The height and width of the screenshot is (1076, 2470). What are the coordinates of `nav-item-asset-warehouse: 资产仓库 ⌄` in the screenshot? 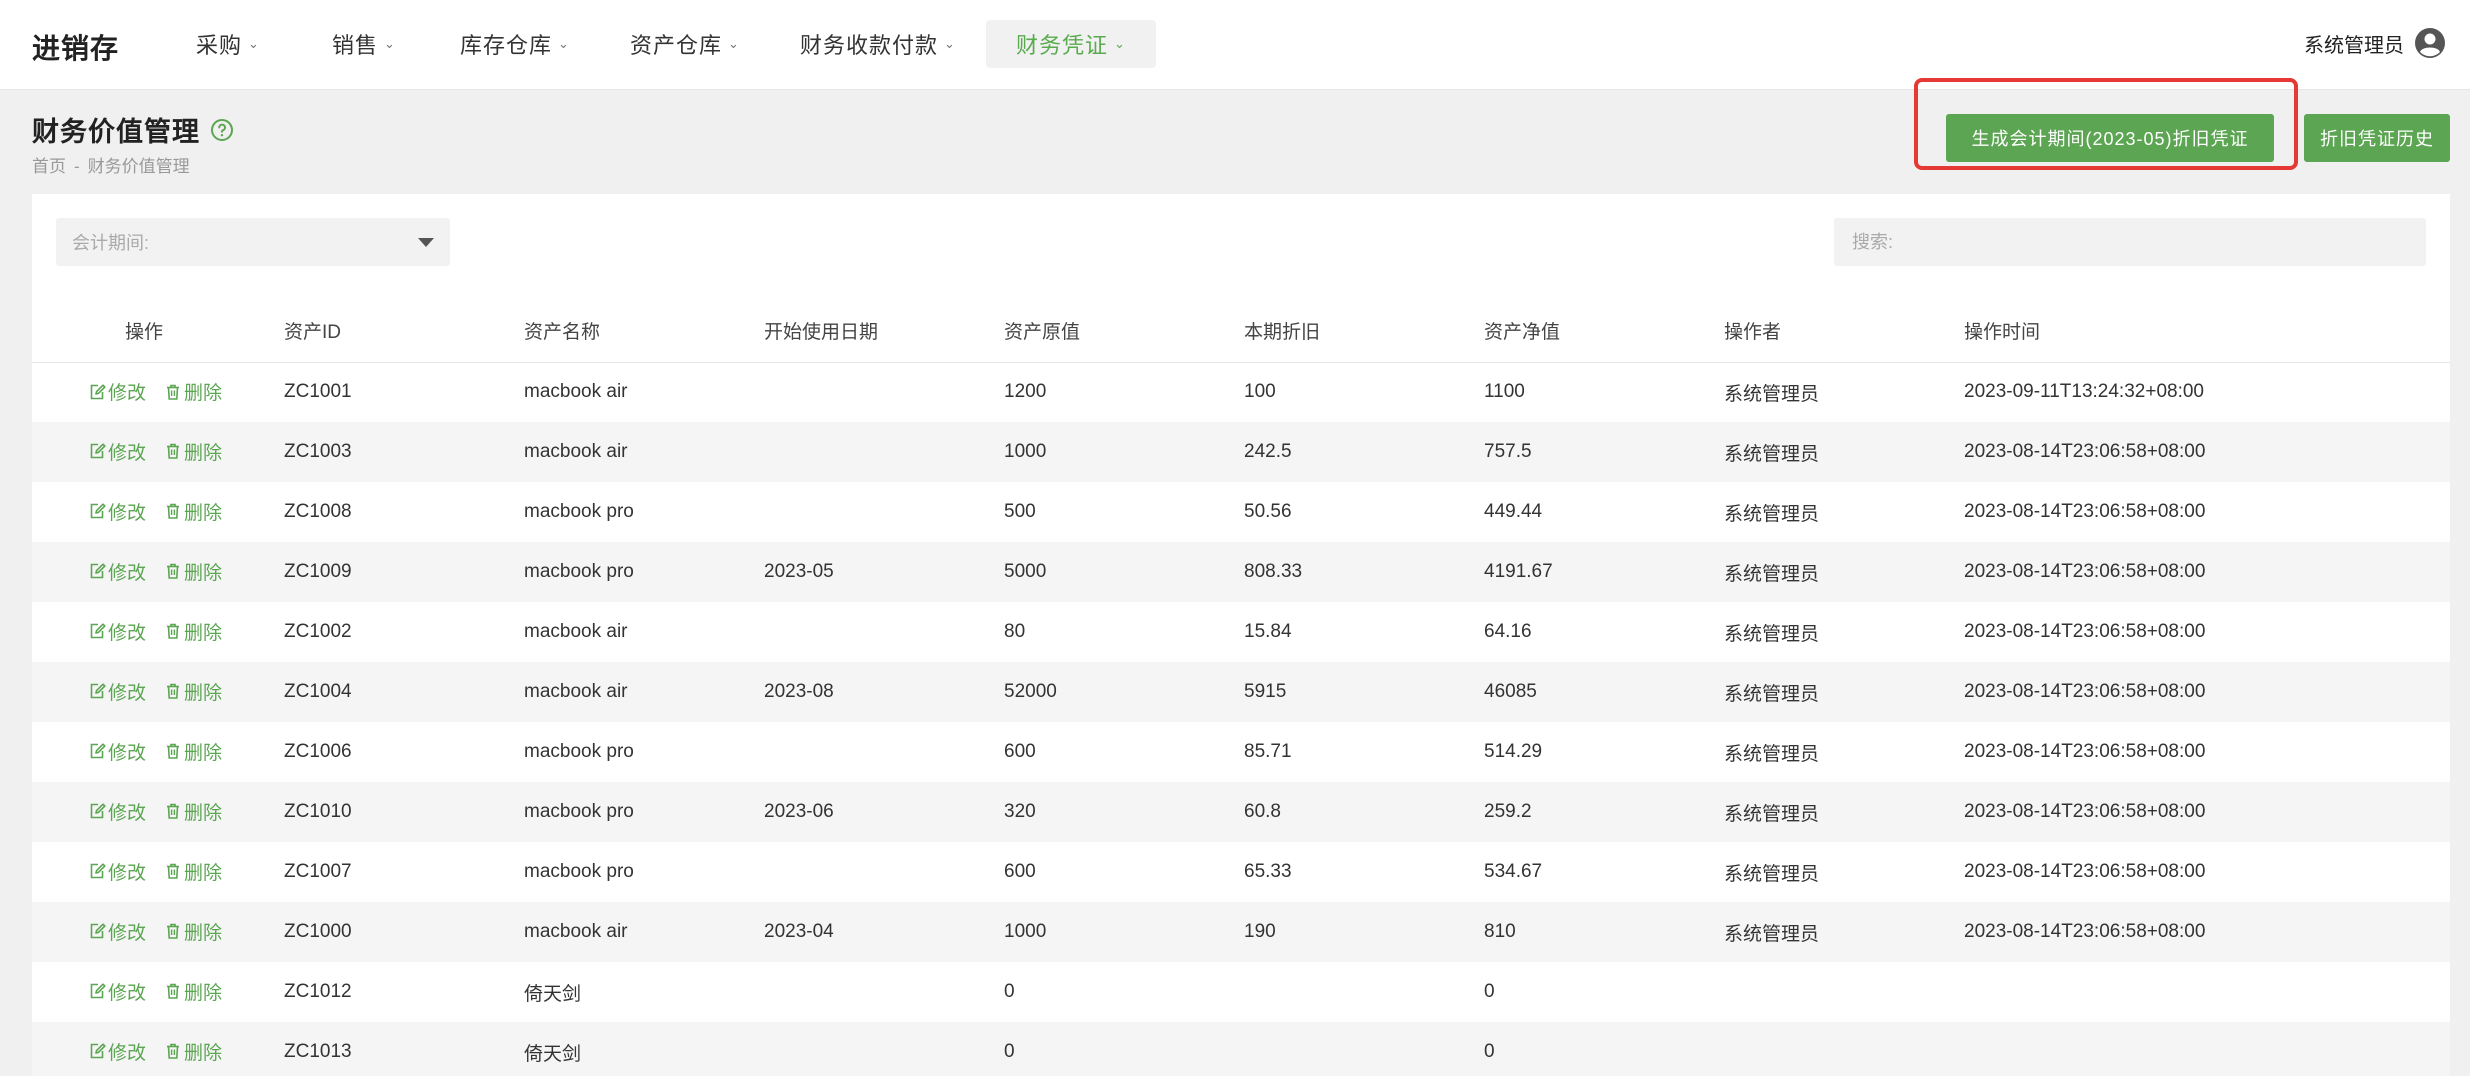 It's located at (685, 44).